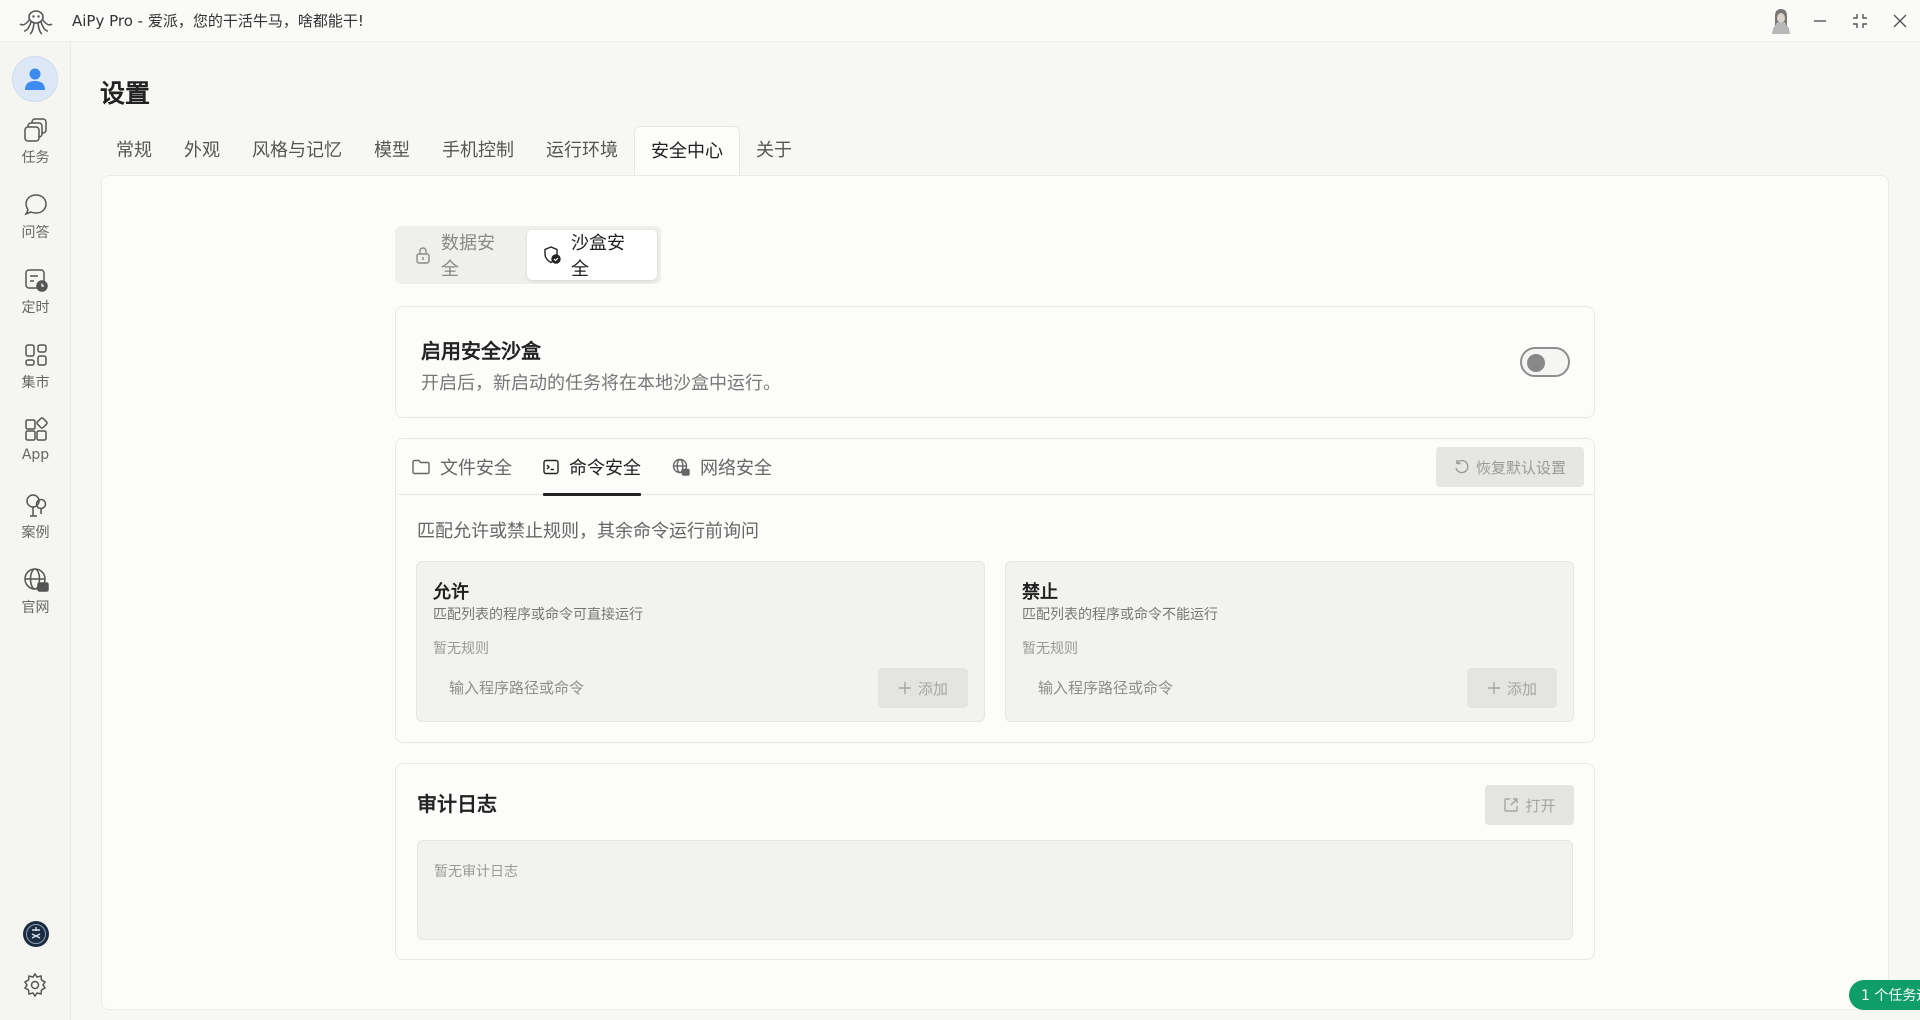  What do you see at coordinates (35, 598) in the screenshot?
I see `sidebar-item-website: 官网` at bounding box center [35, 598].